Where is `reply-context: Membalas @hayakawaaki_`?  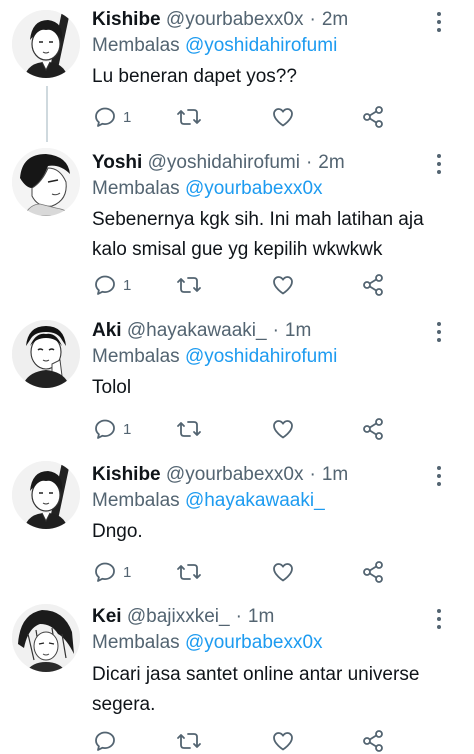
reply-context: Membalas @hayakawaaki_ is located at coordinates (208, 501).